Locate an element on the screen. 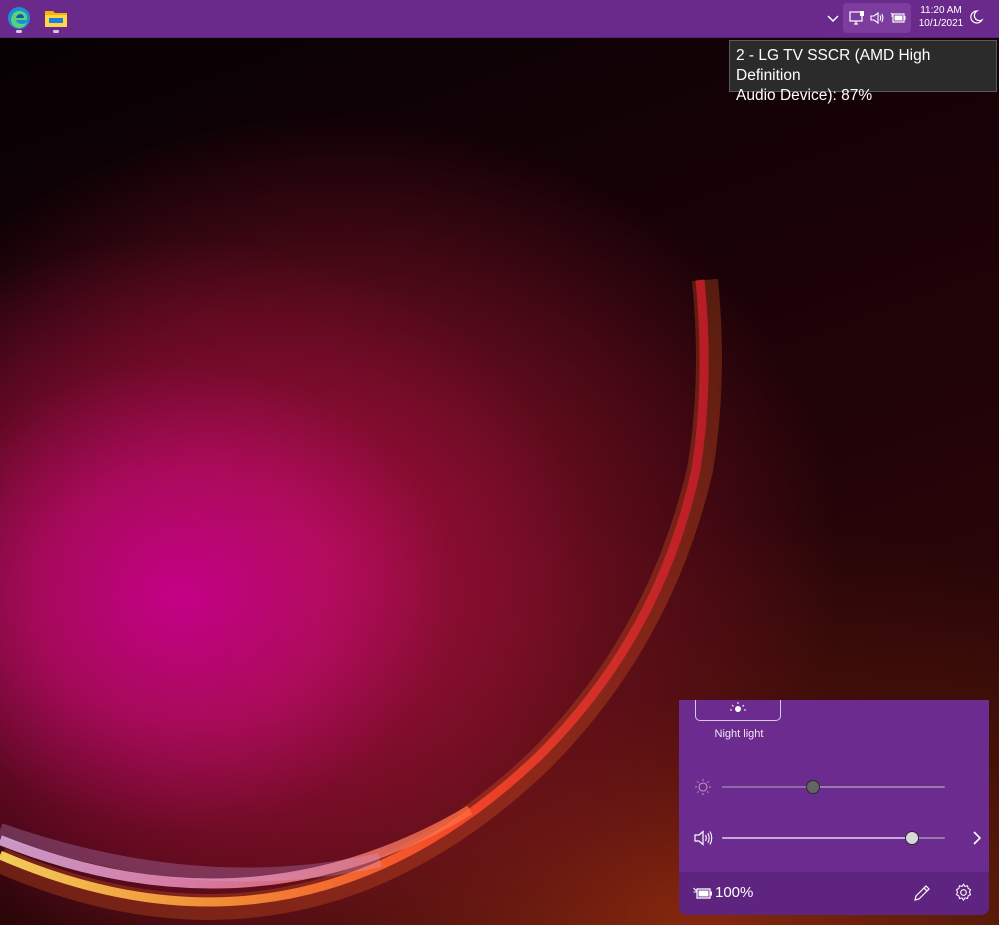 This screenshot has width=999, height=925. night-light-icon is located at coordinates (738, 706).